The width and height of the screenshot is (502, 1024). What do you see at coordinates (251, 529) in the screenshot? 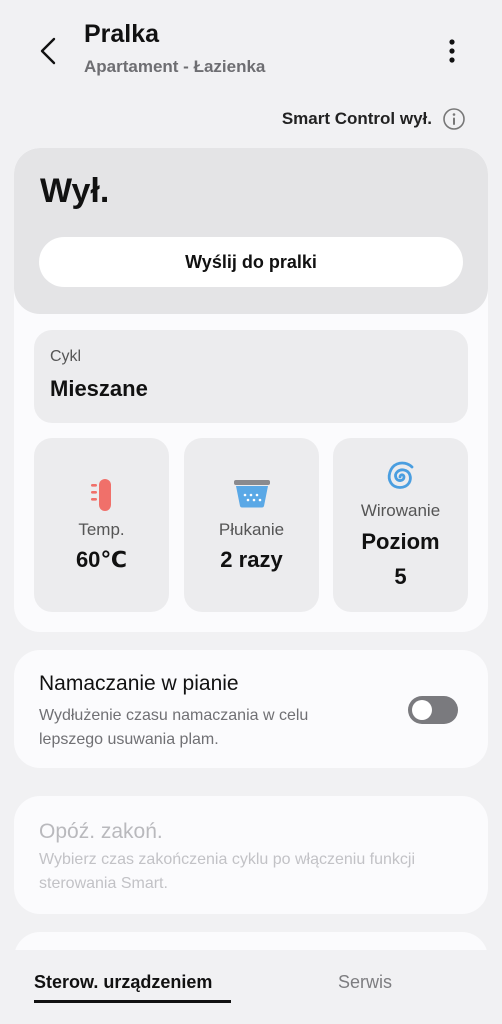
I see `rinse-label: Płukanie` at bounding box center [251, 529].